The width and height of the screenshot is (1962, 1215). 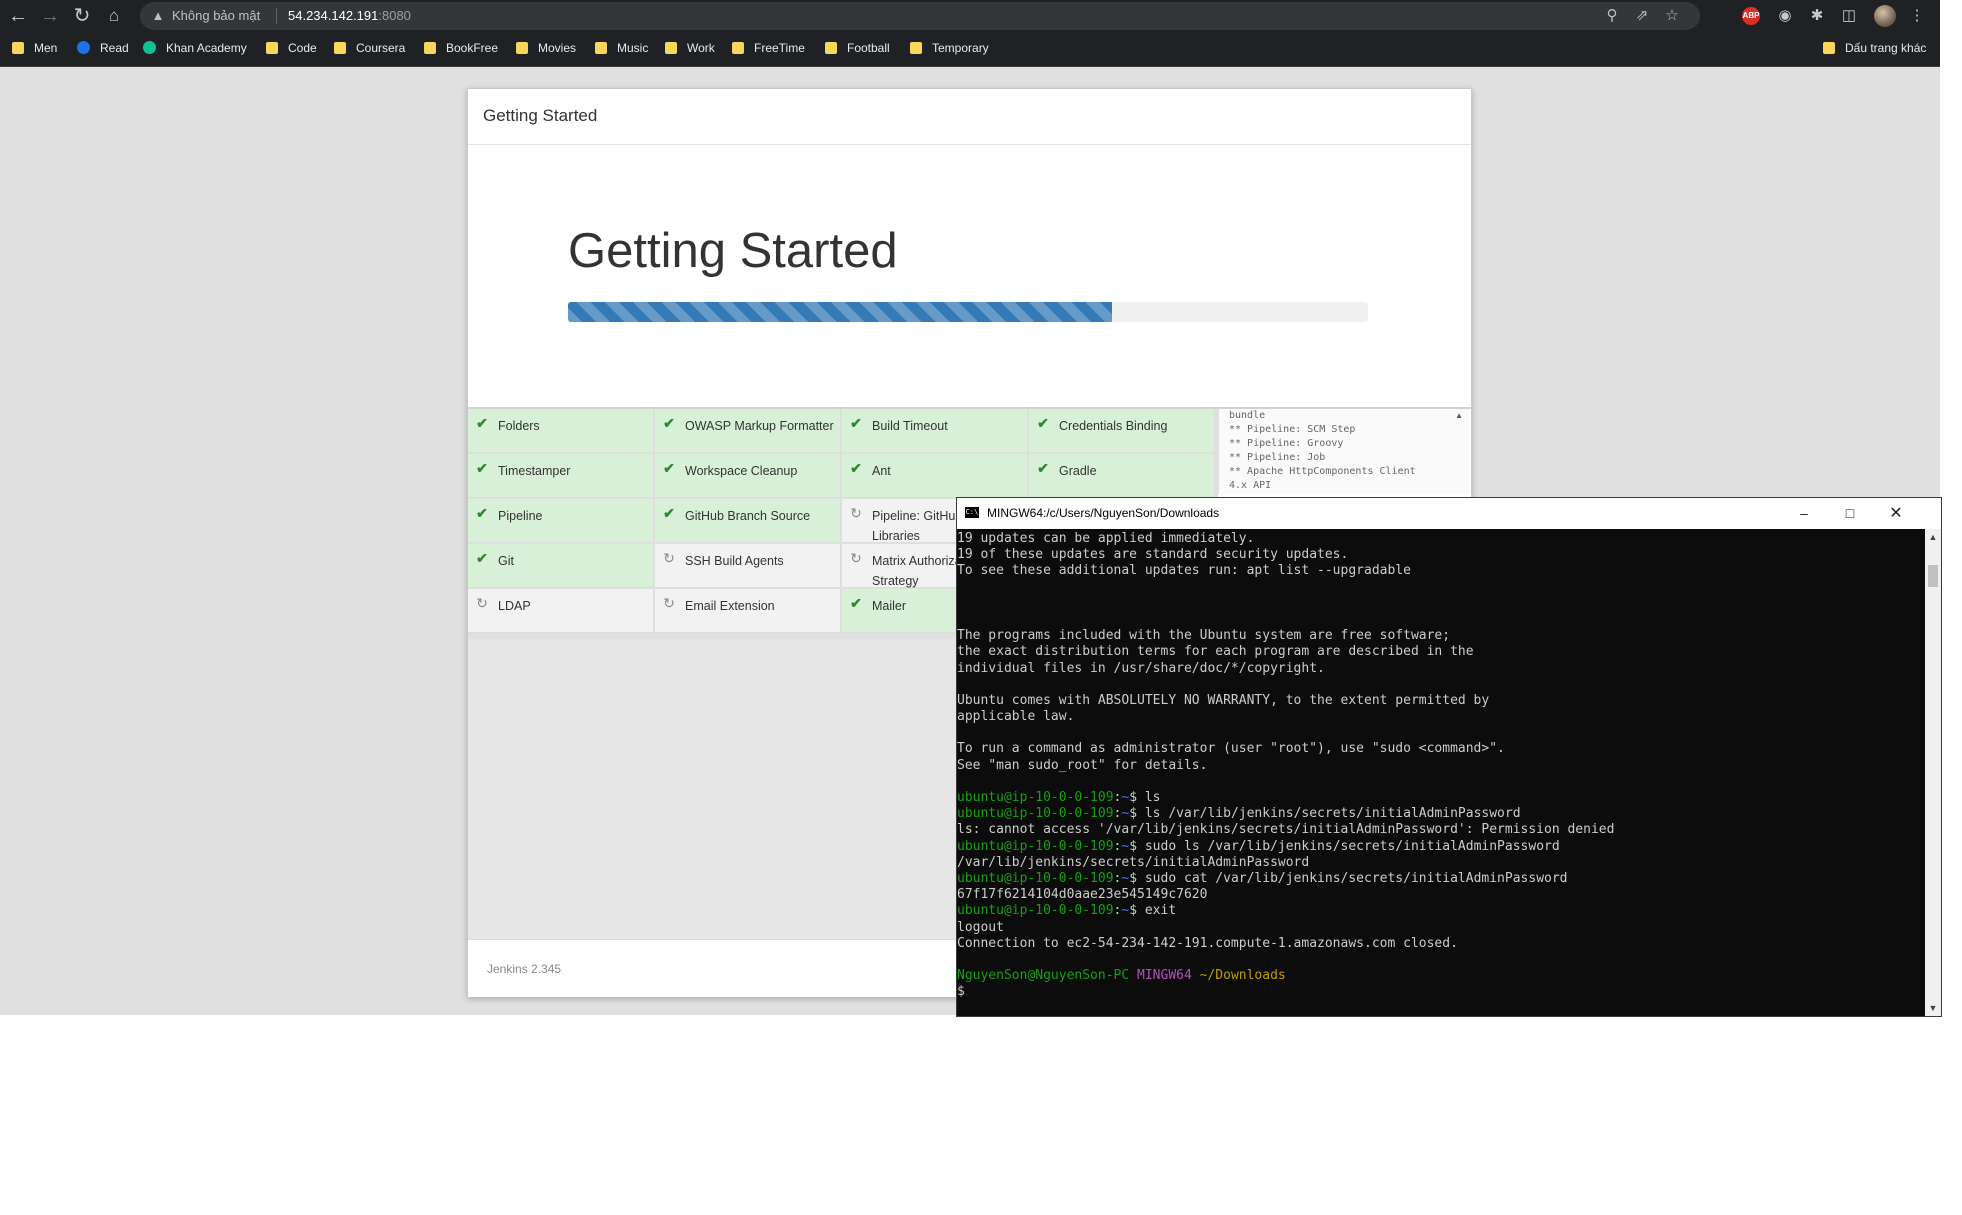 What do you see at coordinates (690, 49) in the screenshot?
I see `bookmark-folder: Work` at bounding box center [690, 49].